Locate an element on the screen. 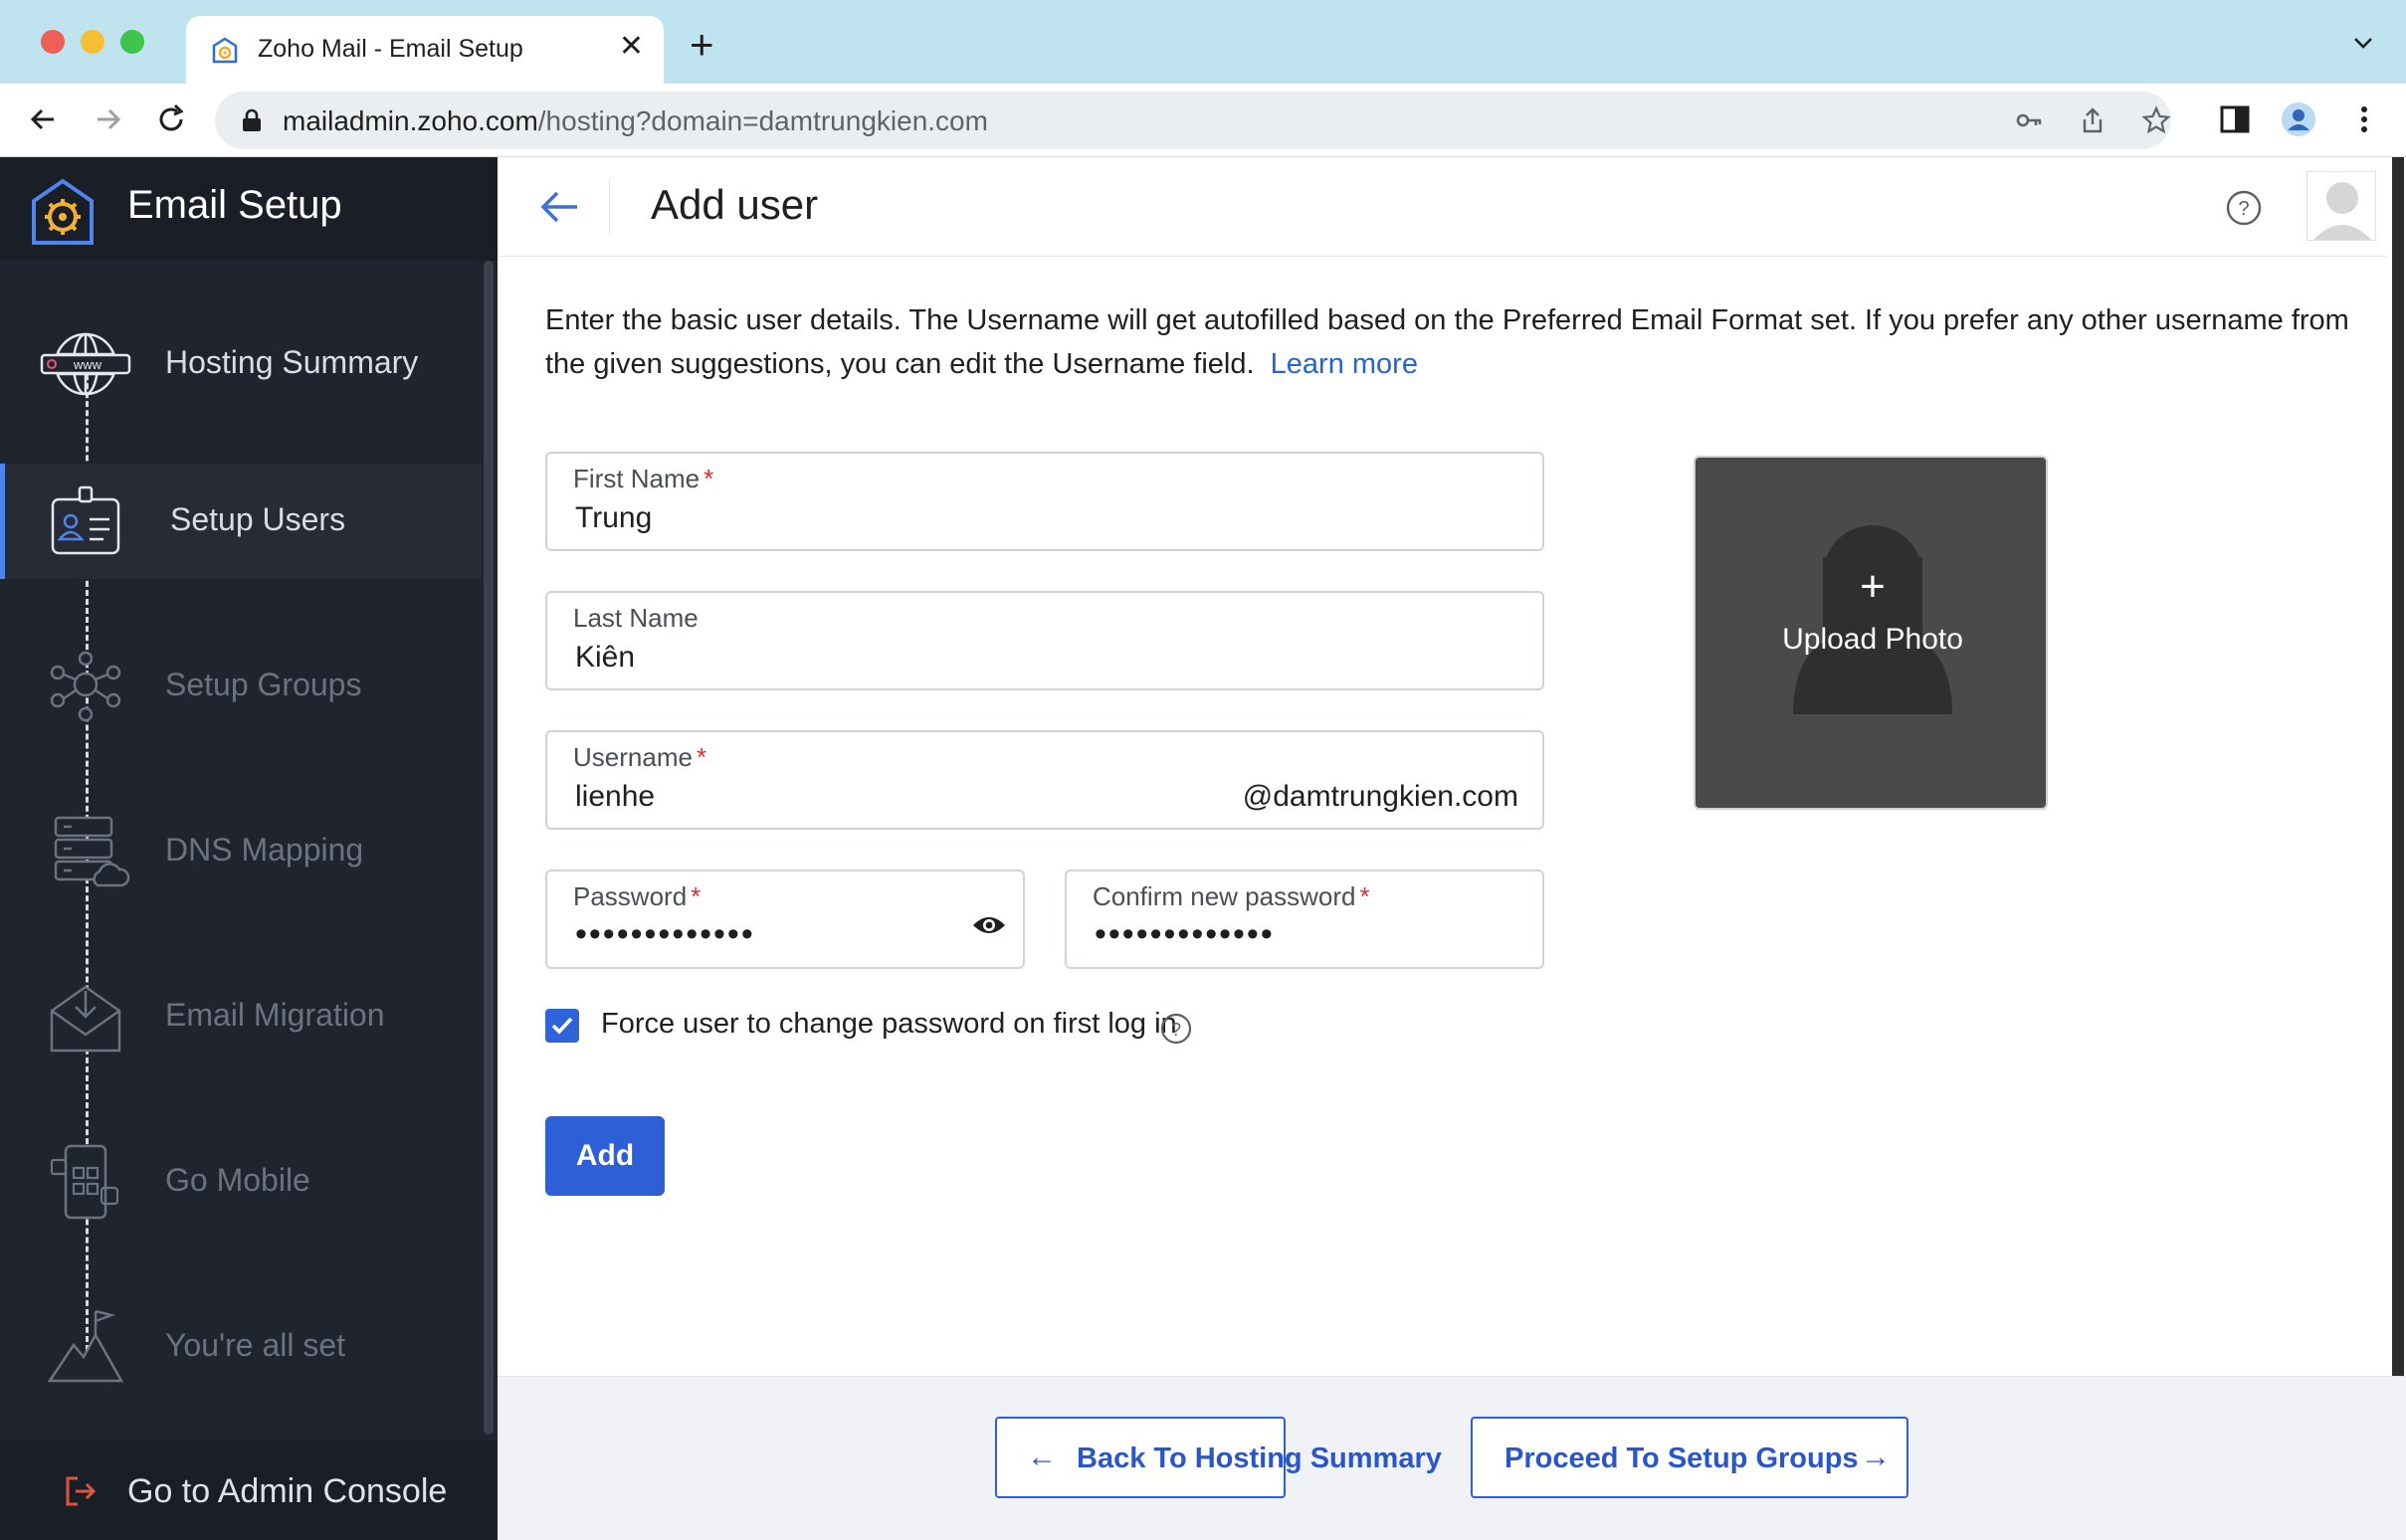  last-name-field: Last Name Kiên is located at coordinates (1044, 640).